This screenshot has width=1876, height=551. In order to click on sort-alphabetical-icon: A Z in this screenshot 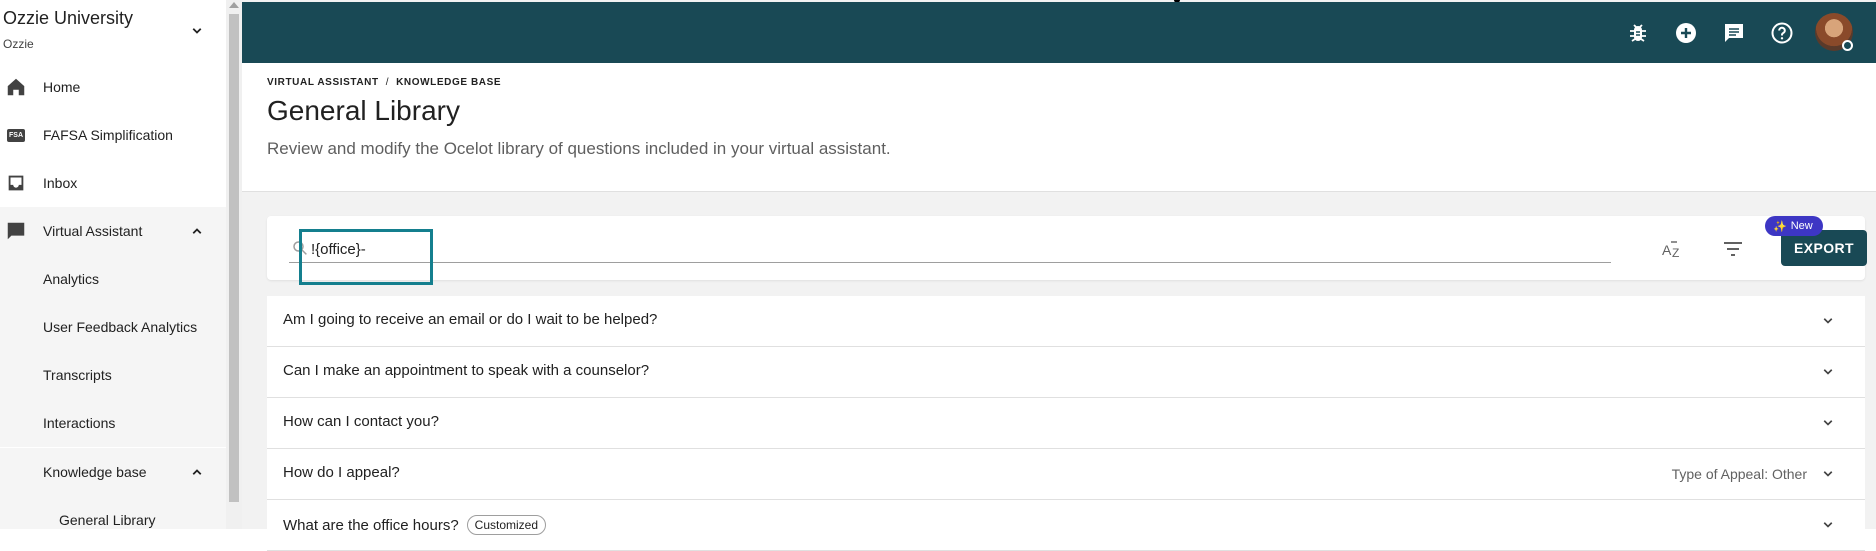, I will do `click(1673, 249)`.